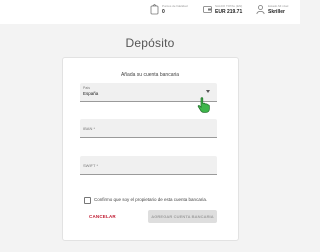 The image size is (320, 252). Describe the element at coordinates (89, 128) in the screenshot. I see `iban-label: IBAN *` at that location.